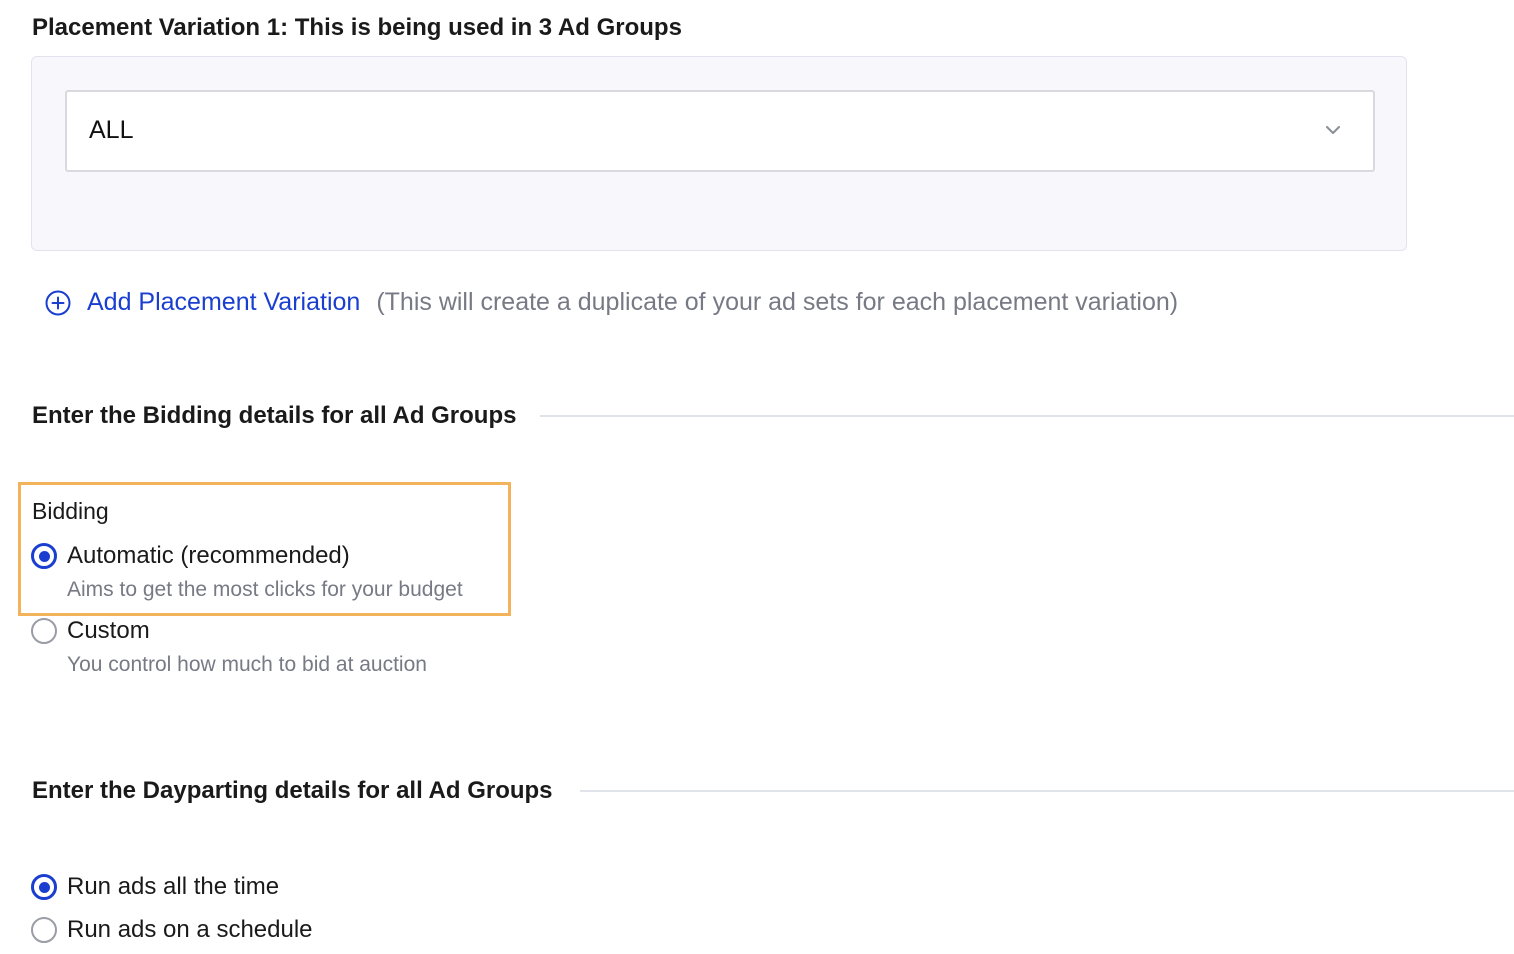 The image size is (1514, 954). What do you see at coordinates (111, 130) in the screenshot?
I see `placement-select-value: ALL` at bounding box center [111, 130].